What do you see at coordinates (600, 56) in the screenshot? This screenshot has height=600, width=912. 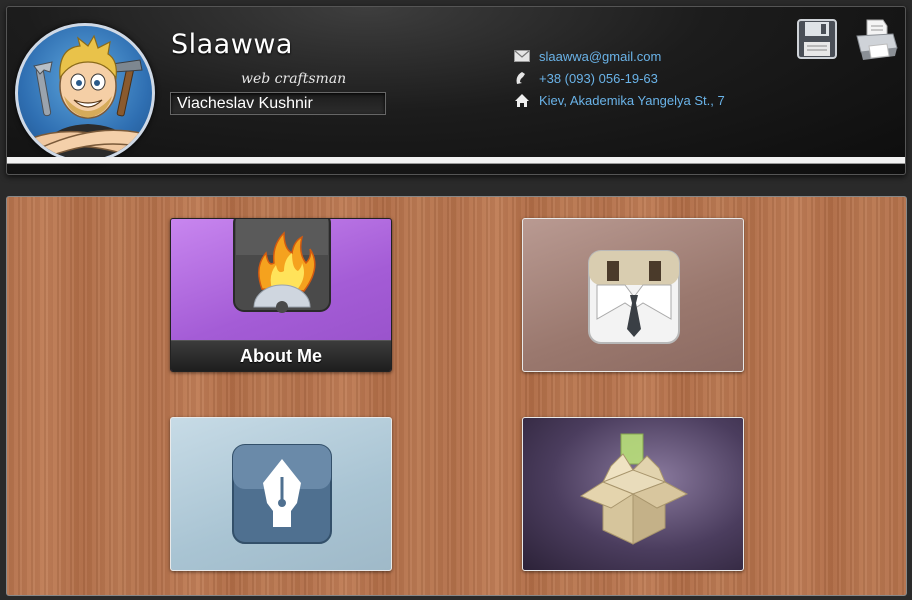 I see `email-link: slaawwa@gmail.com` at bounding box center [600, 56].